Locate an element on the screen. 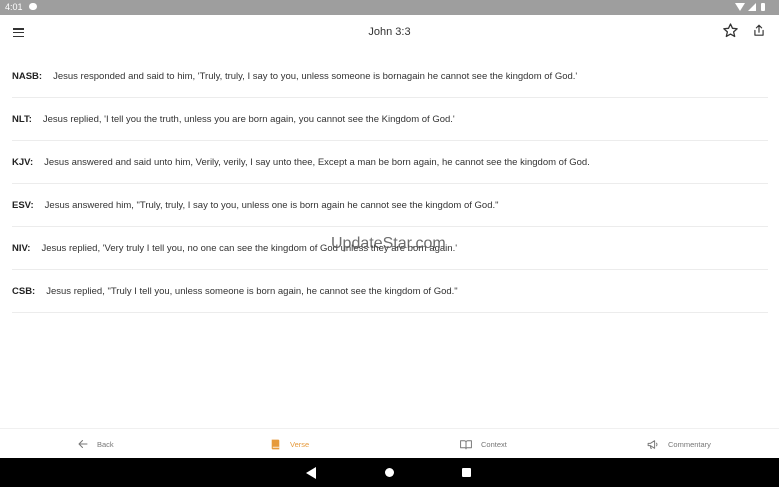  status-bar: 4:01 is located at coordinates (389, 7).